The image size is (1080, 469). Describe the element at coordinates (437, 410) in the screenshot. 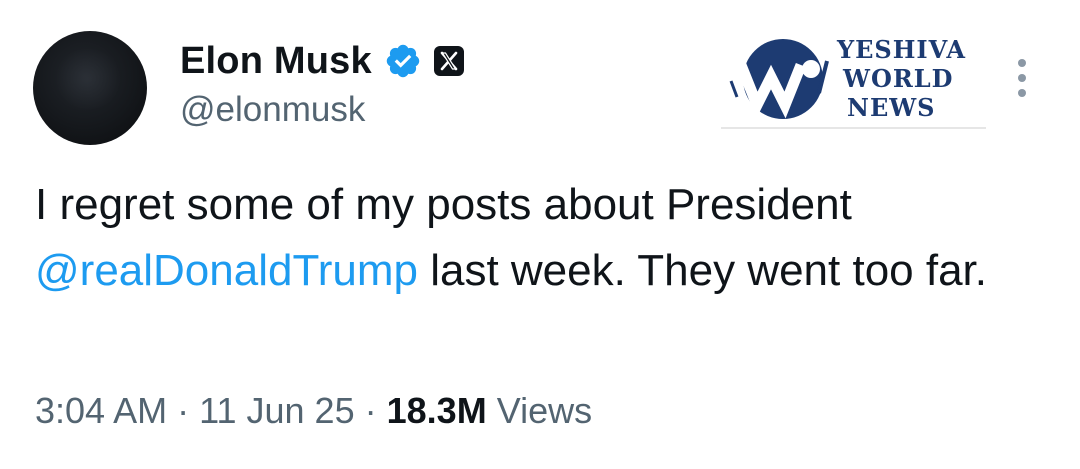

I see `views-count: 18.3M` at that location.